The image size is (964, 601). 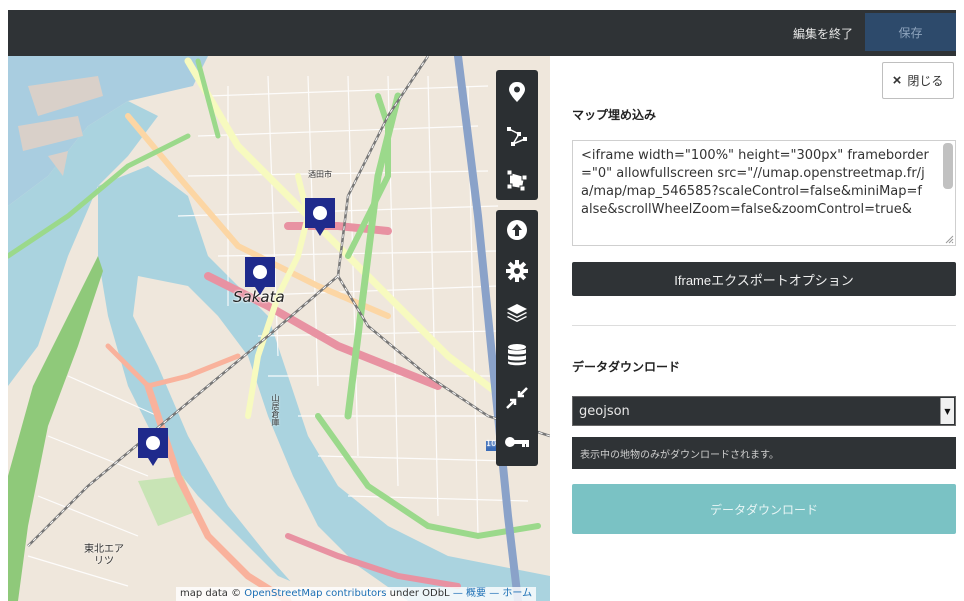 I want to click on settings-button, so click(x=517, y=271).